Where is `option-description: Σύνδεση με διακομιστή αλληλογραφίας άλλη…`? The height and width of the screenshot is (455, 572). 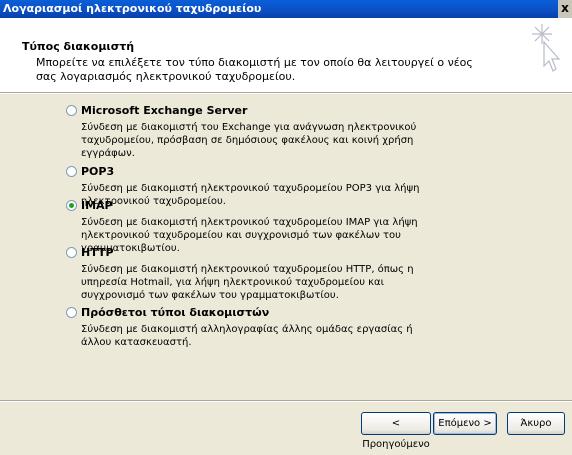
option-description: Σύνδεση με διακομιστή αλληλογραφίας άλλη… is located at coordinates (247, 336).